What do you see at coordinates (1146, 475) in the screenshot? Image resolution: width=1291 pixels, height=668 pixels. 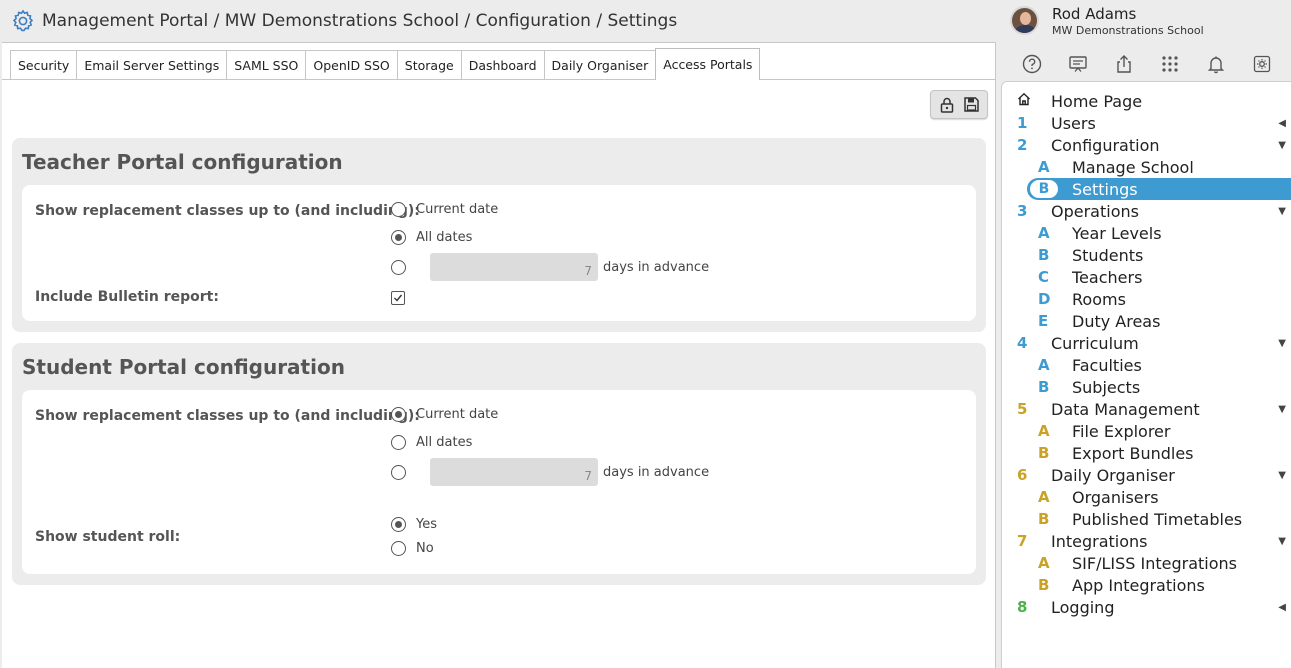 I see `sidebar-item-daily-organiser: 6 Daily Organiser ▼` at bounding box center [1146, 475].